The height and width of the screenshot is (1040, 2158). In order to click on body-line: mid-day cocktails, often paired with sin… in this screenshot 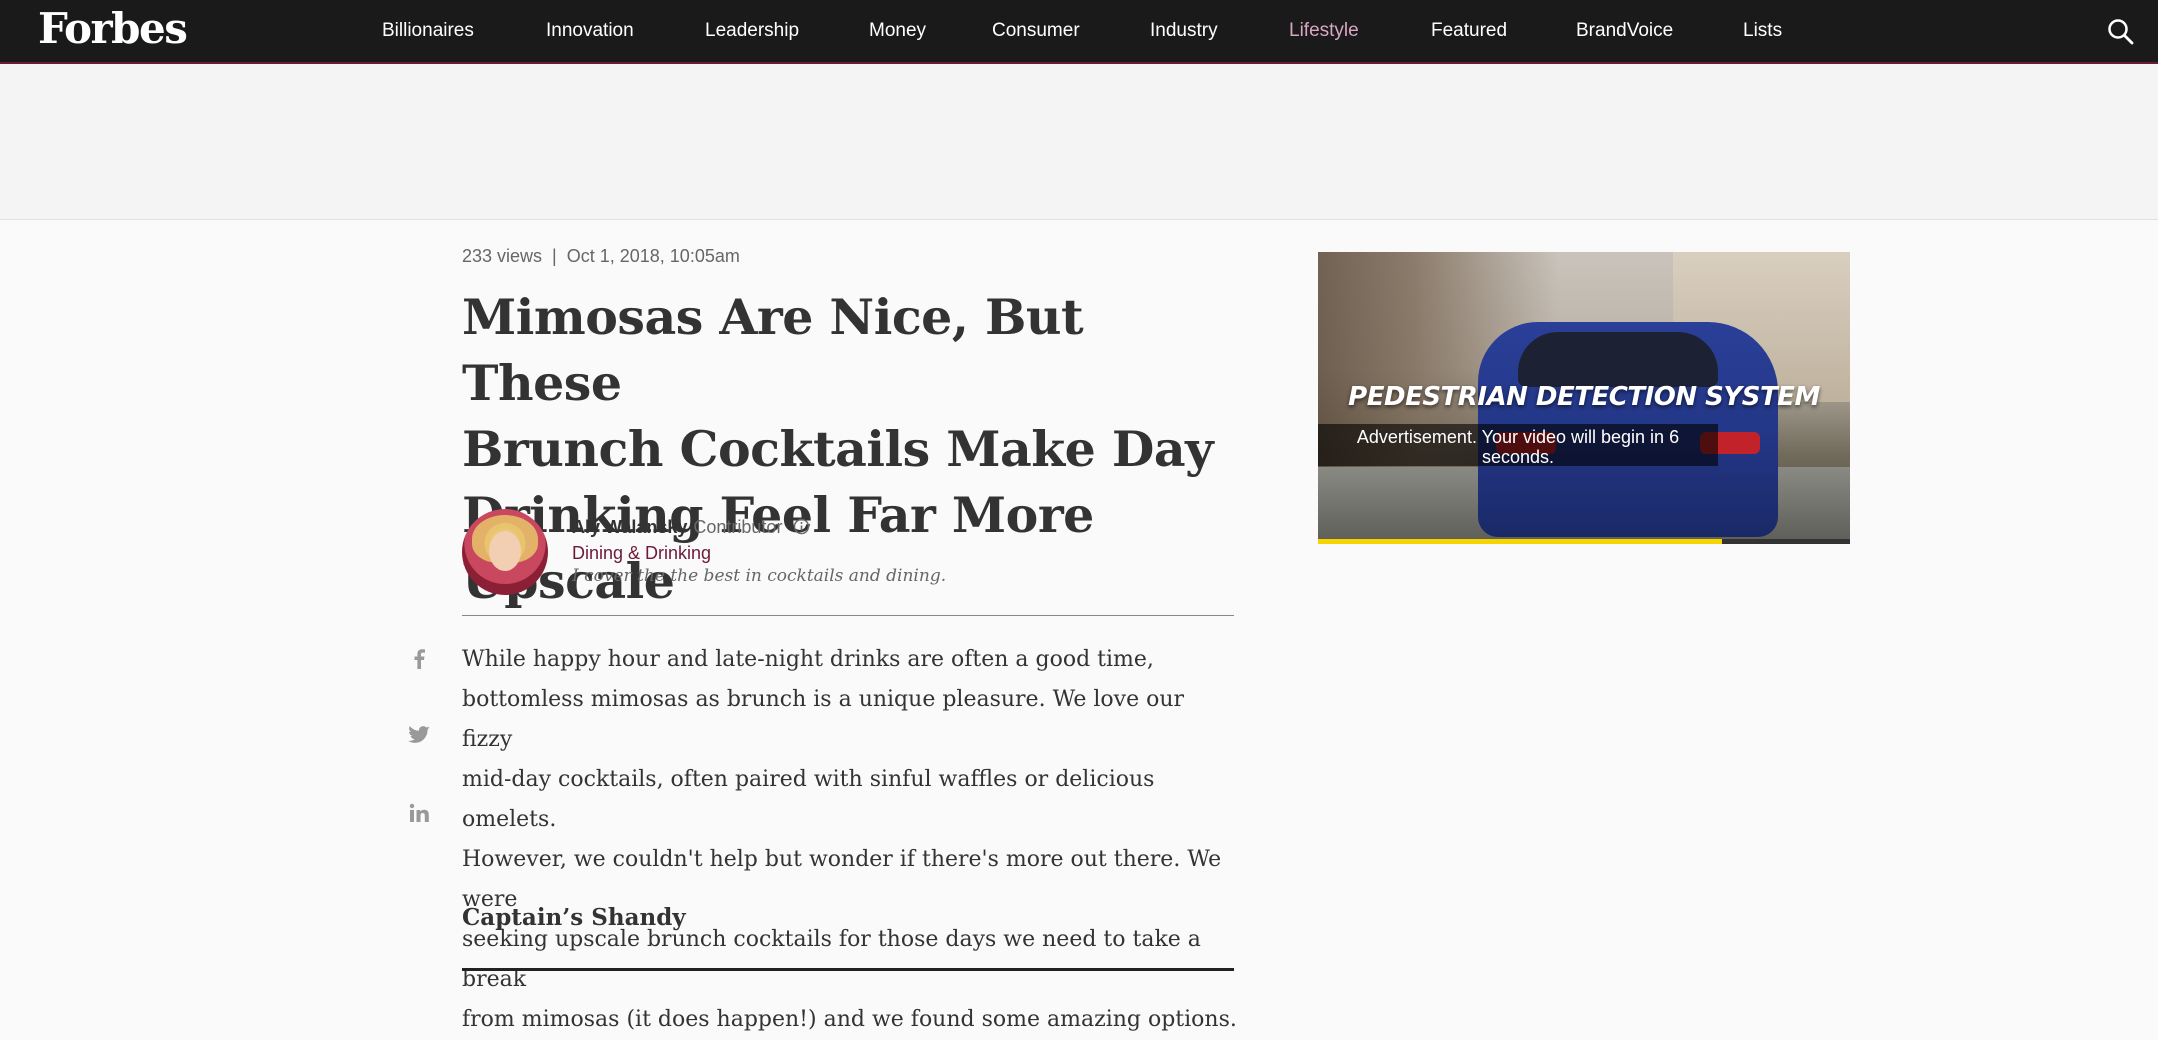, I will do `click(808, 799)`.